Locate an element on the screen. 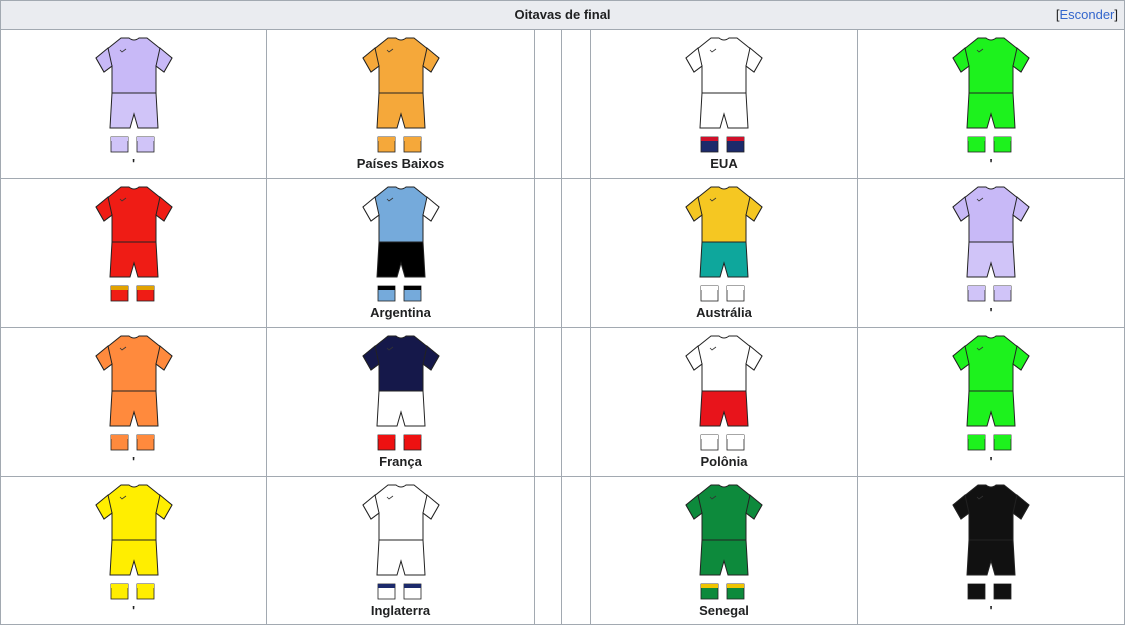  kit-cell: Argentina is located at coordinates (400, 253).